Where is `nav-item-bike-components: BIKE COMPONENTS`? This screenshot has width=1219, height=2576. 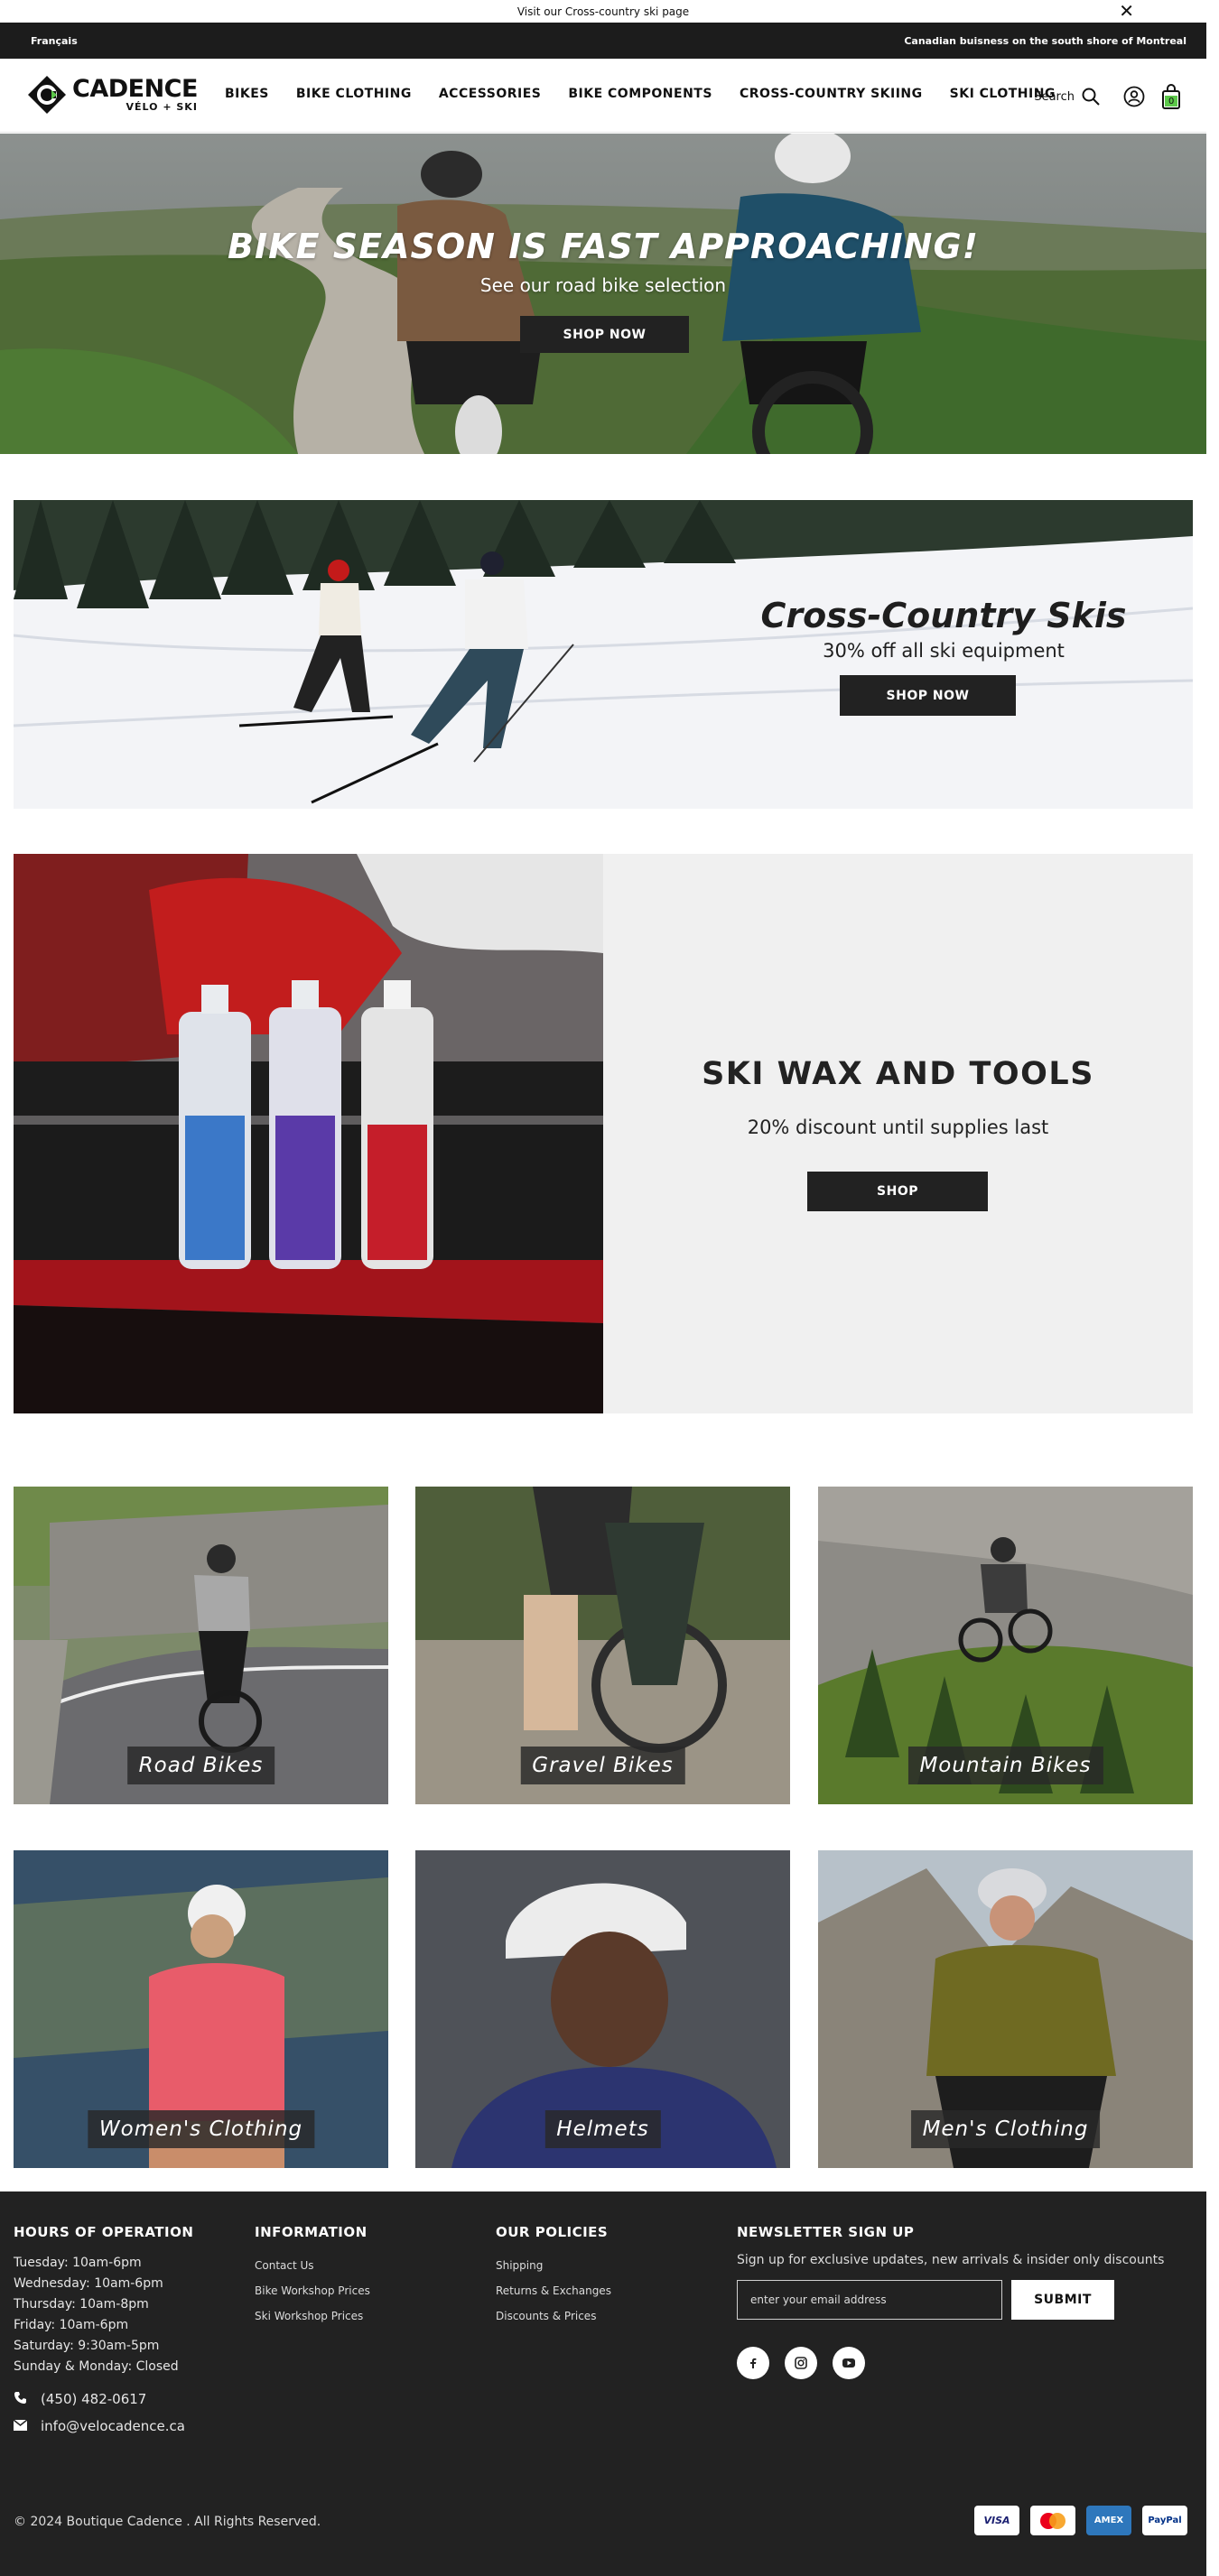 nav-item-bike-components: BIKE COMPONENTS is located at coordinates (640, 94).